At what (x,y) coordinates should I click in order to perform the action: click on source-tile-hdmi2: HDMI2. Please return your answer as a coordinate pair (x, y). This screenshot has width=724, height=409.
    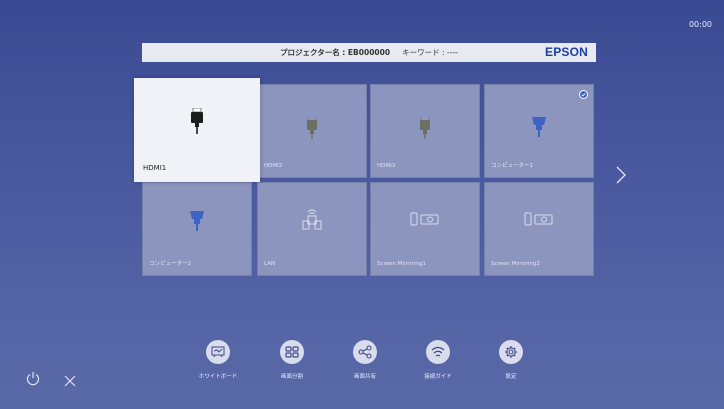
    Looking at the image, I should click on (312, 131).